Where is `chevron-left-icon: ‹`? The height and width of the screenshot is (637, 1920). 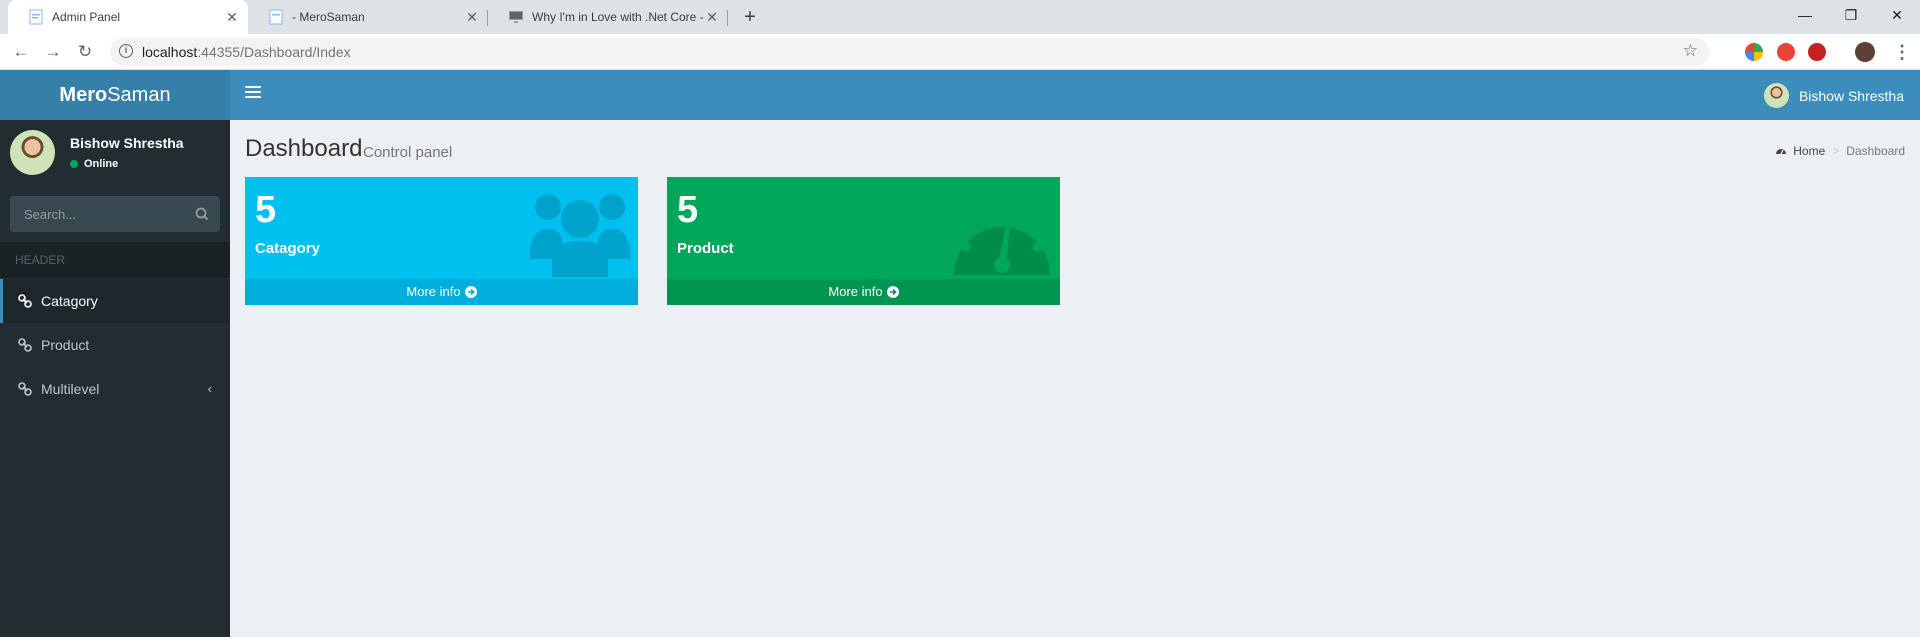 chevron-left-icon: ‹ is located at coordinates (210, 388).